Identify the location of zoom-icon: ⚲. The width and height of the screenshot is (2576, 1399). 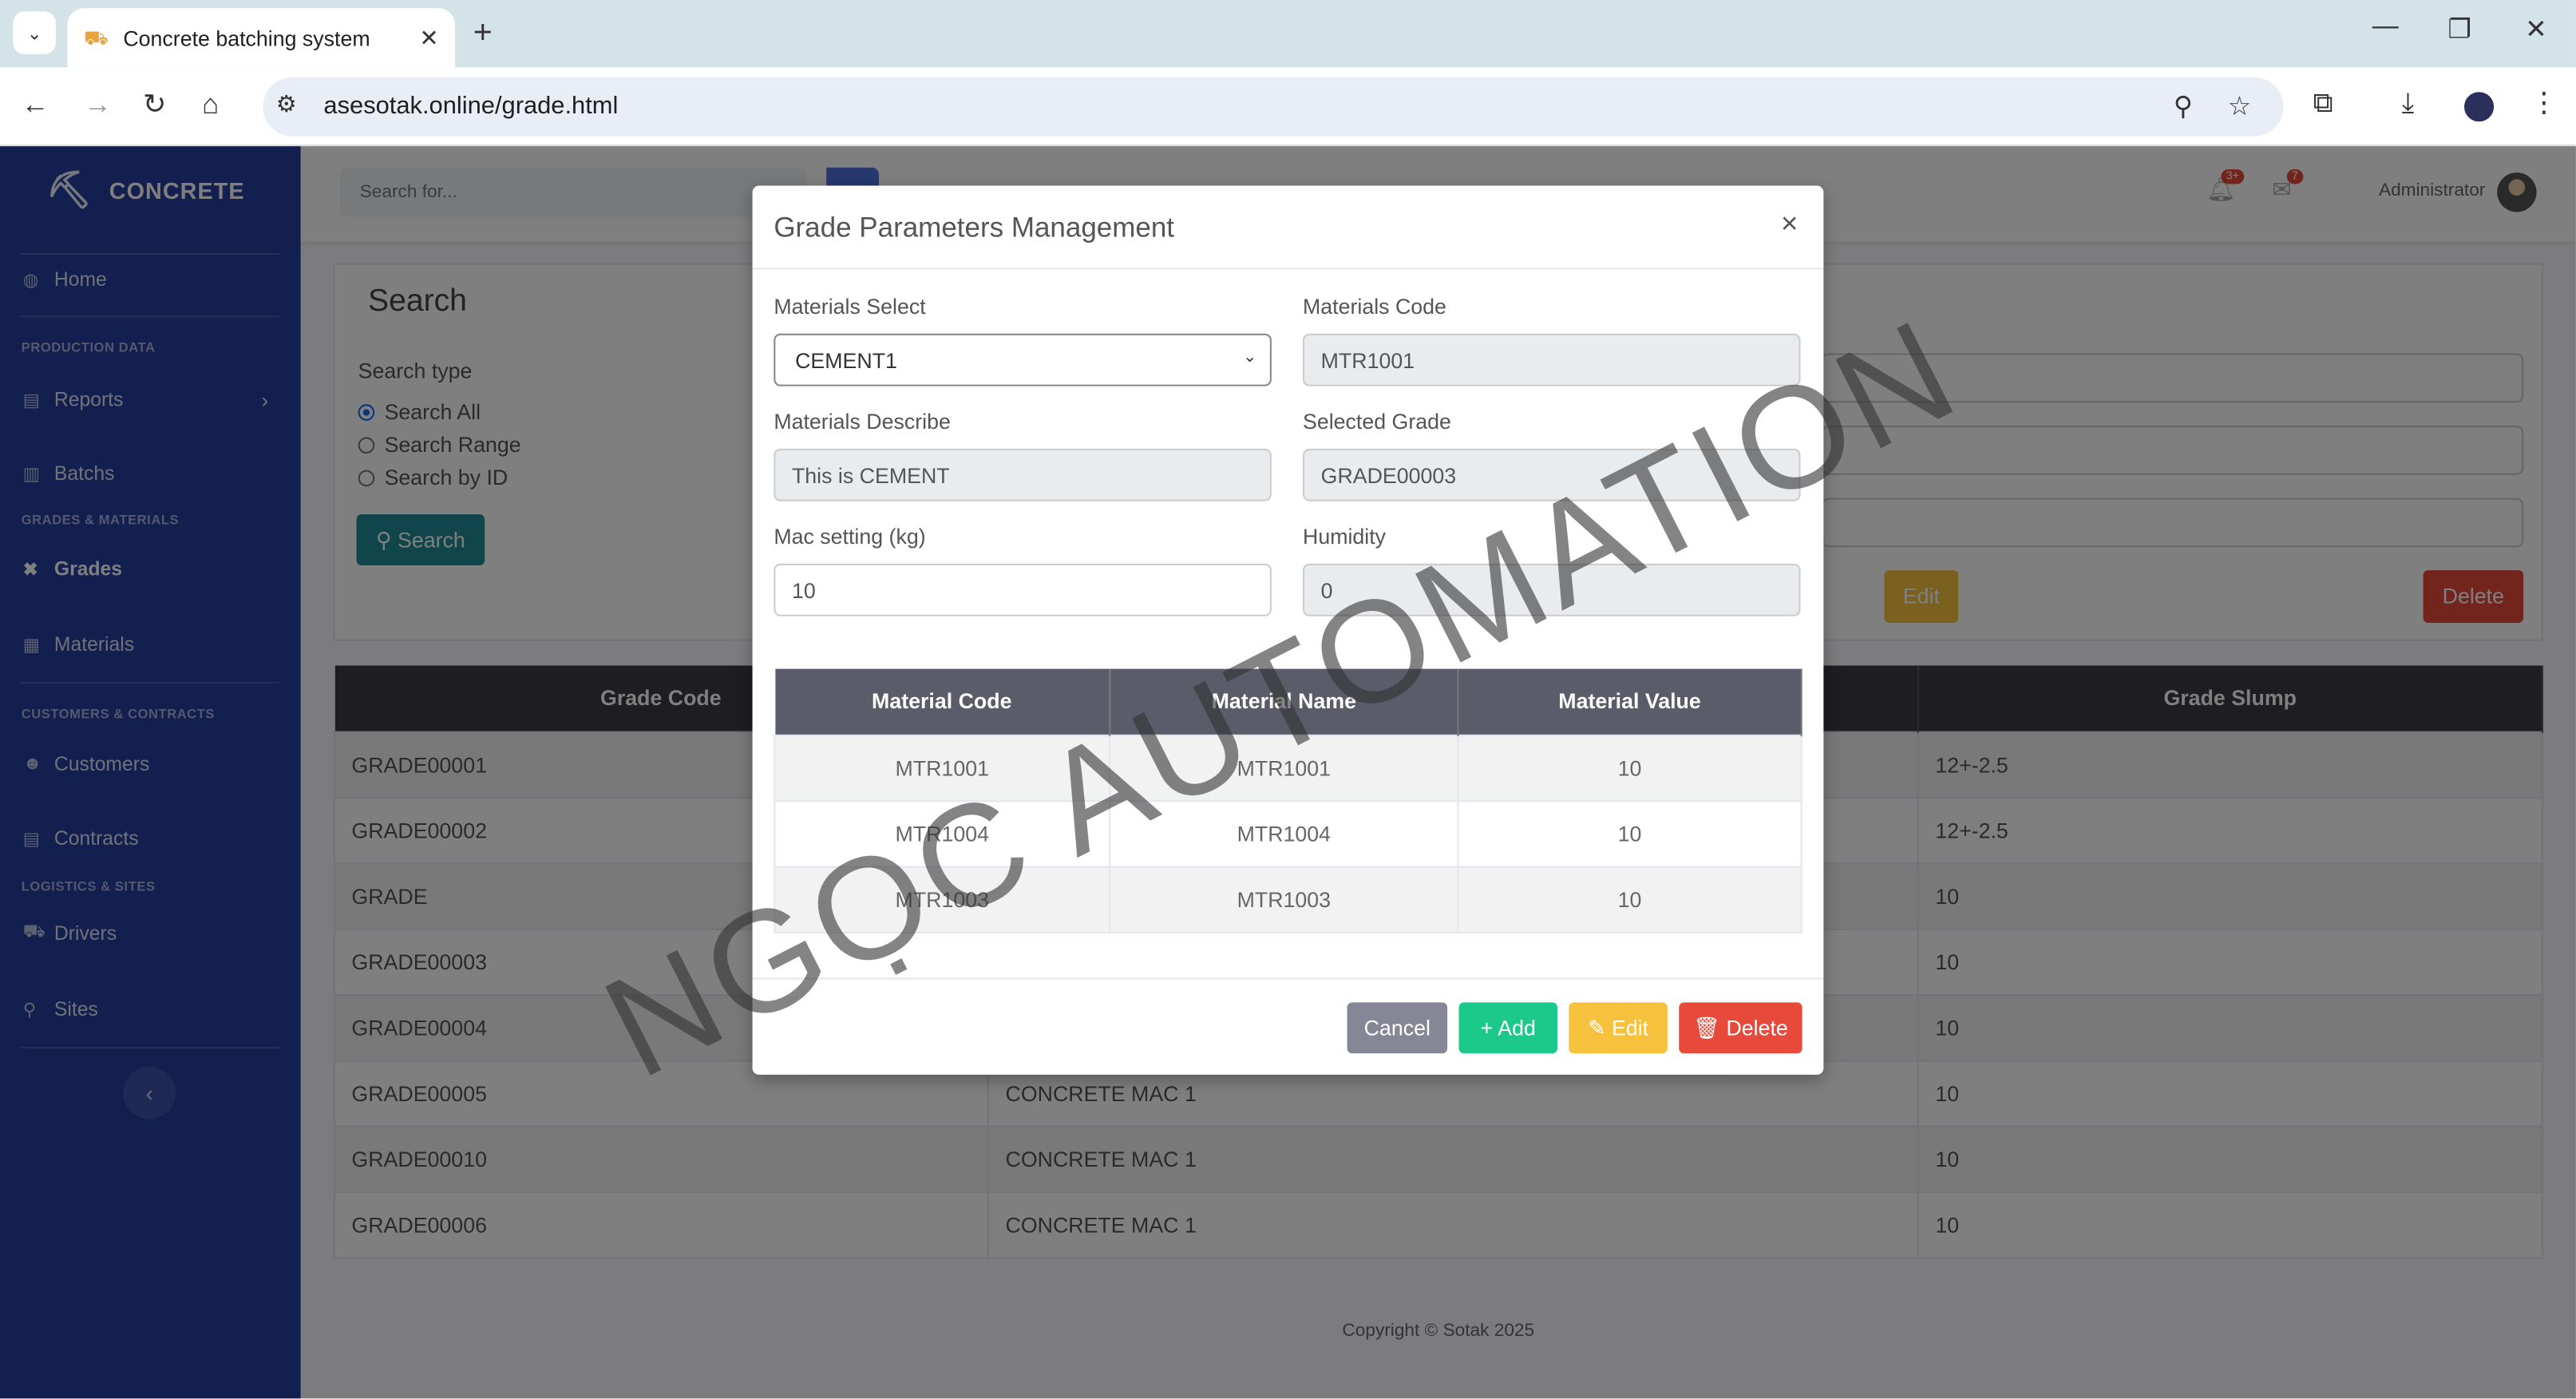
(2183, 106).